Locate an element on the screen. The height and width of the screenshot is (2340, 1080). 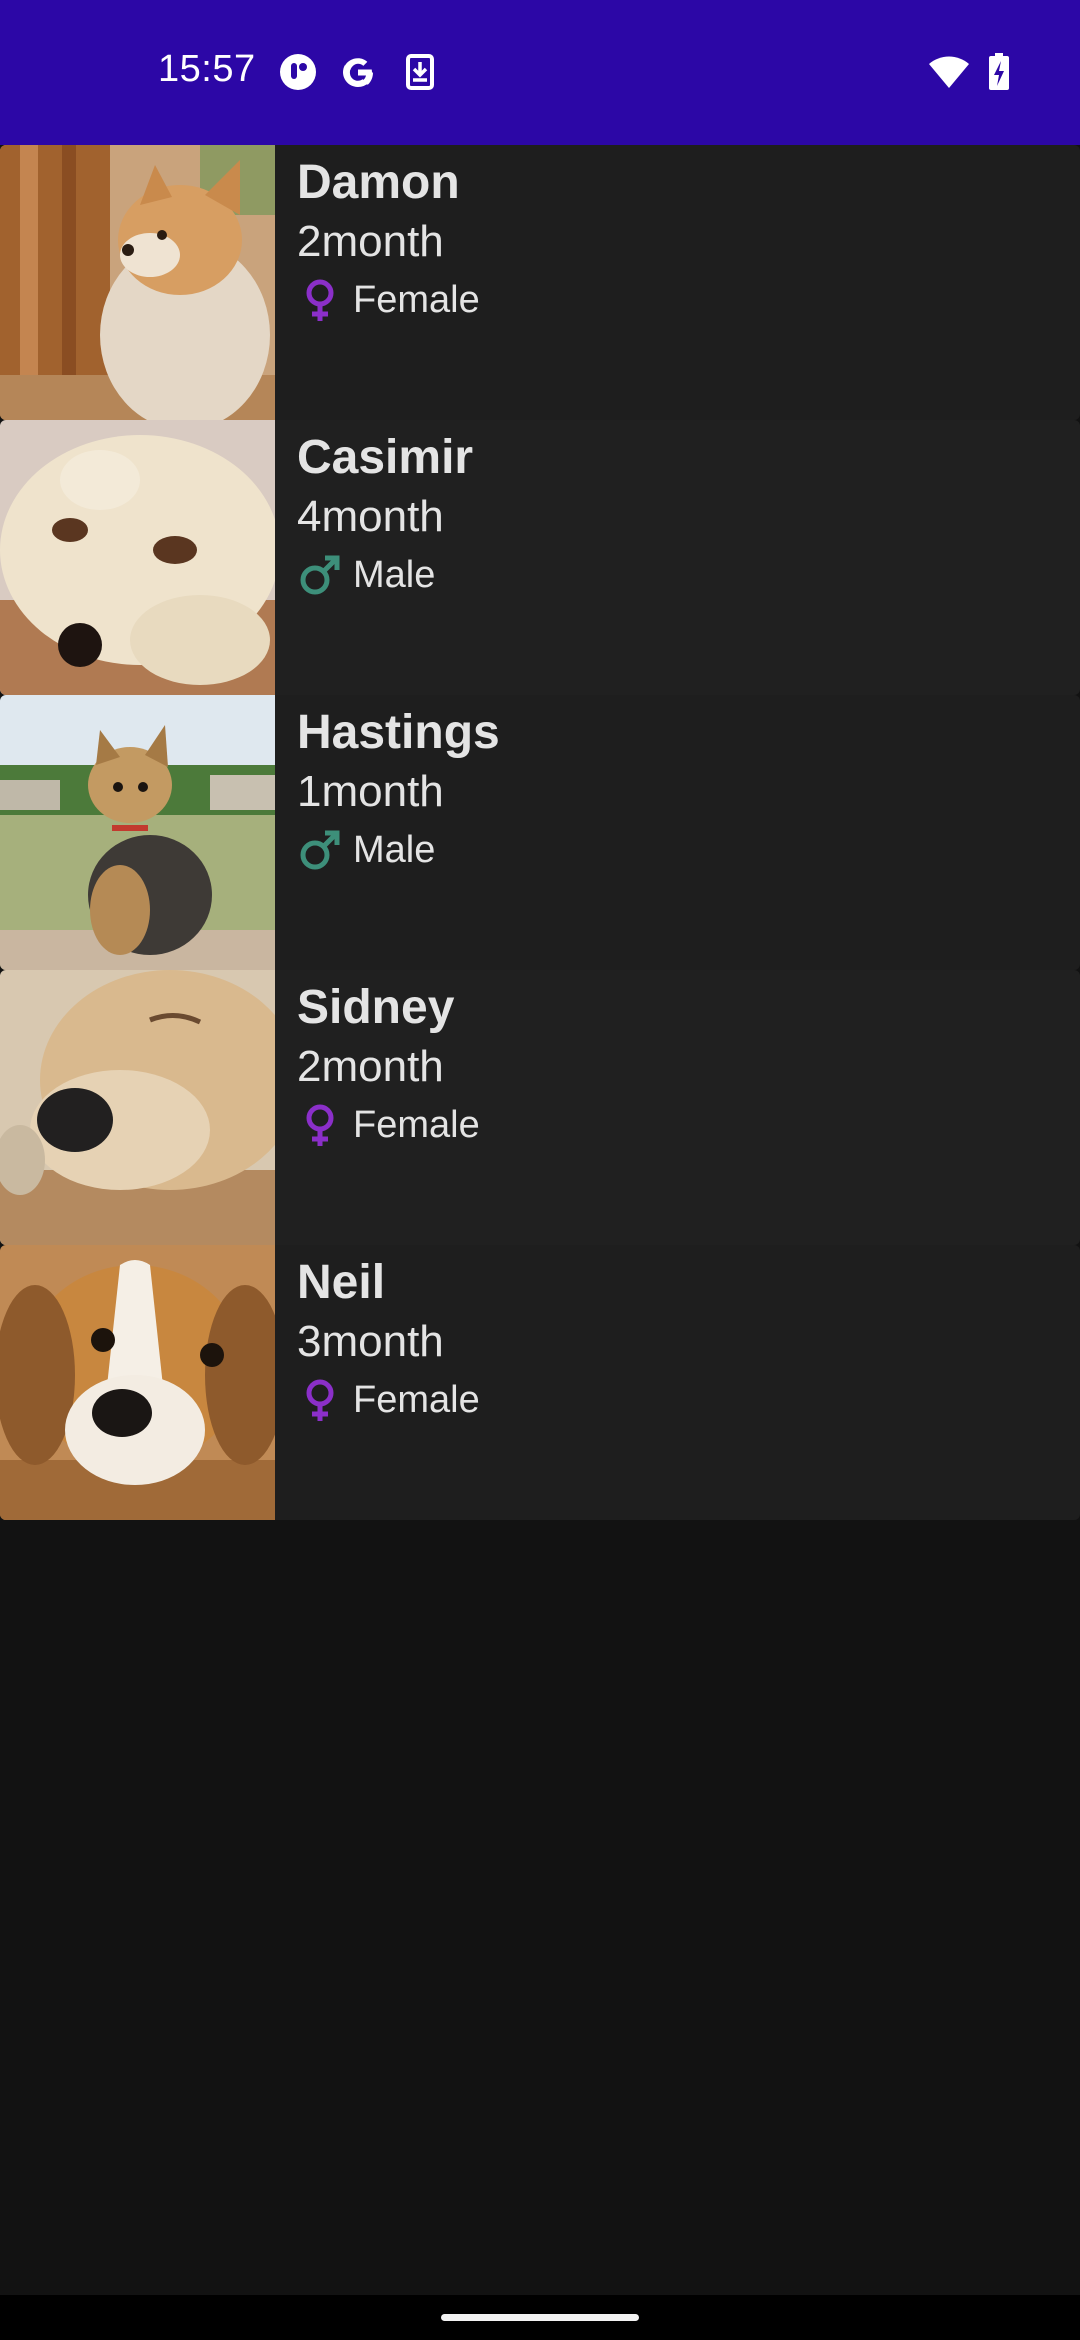
home-gesture-handle is located at coordinates (540, 2317).